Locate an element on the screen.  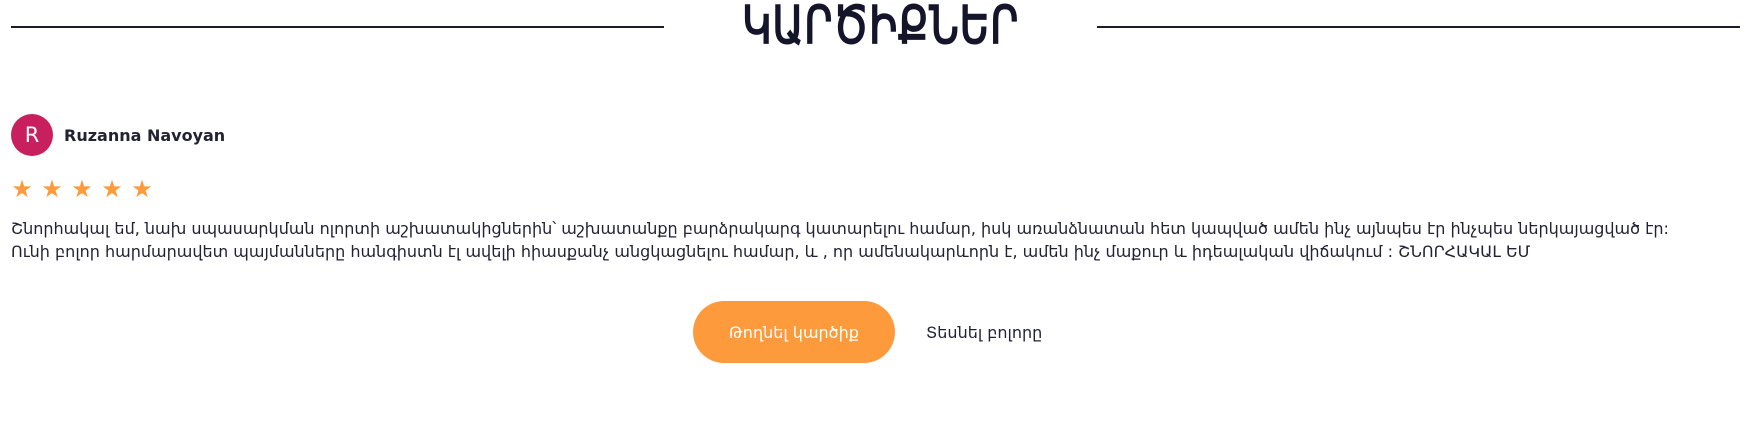
review-actions: Թողնել կարծիք Տեսնել բոլորը is located at coordinates (867, 332).